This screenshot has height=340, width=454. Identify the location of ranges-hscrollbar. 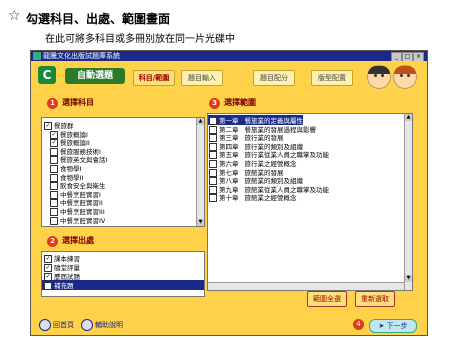
(306, 286).